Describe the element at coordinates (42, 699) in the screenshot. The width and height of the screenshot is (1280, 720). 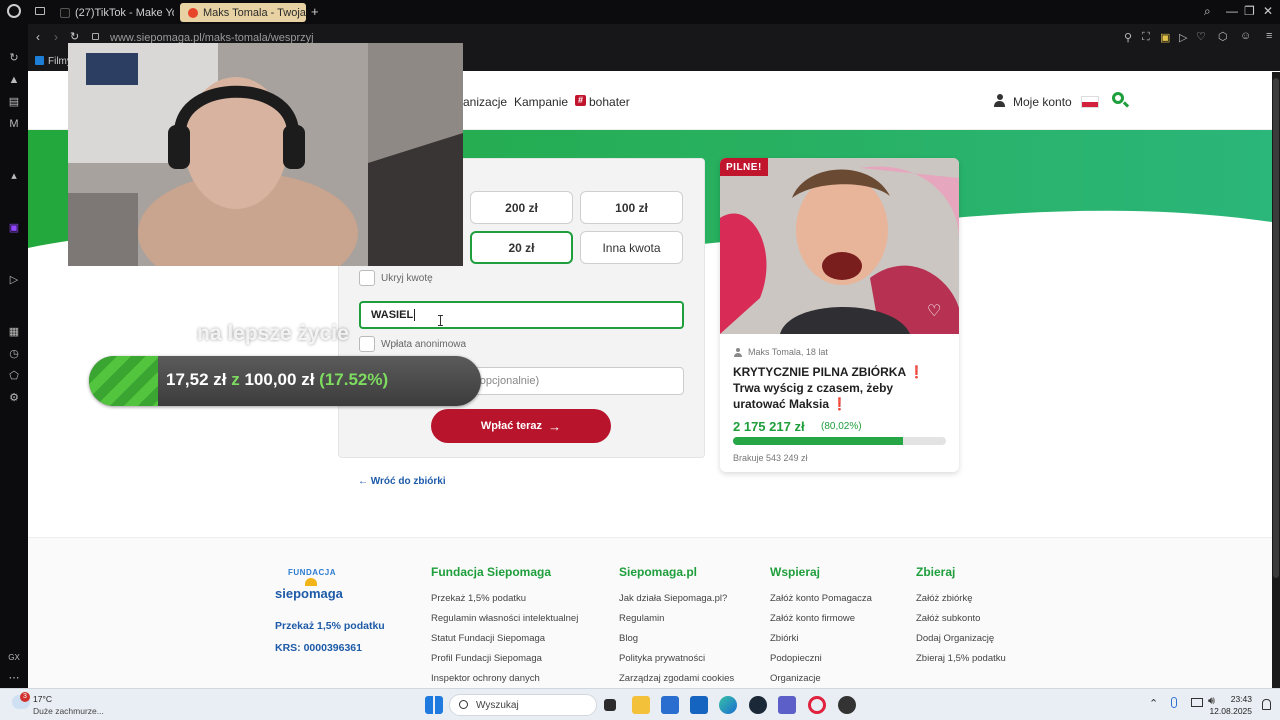
I see `weather-temp: 17°C` at that location.